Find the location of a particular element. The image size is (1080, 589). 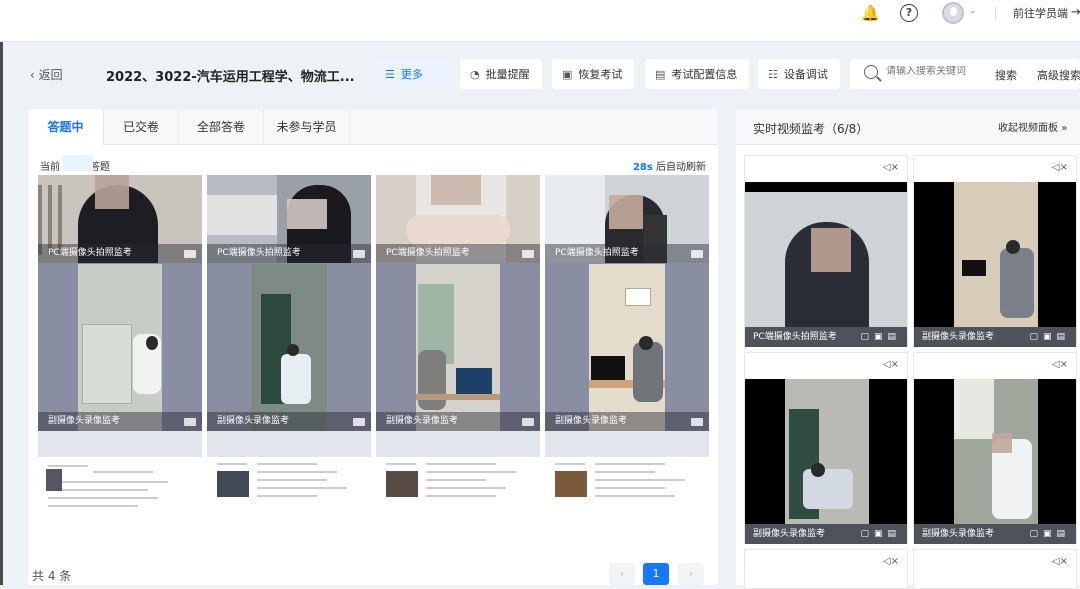

prev-page-button: ‹ is located at coordinates (622, 574).